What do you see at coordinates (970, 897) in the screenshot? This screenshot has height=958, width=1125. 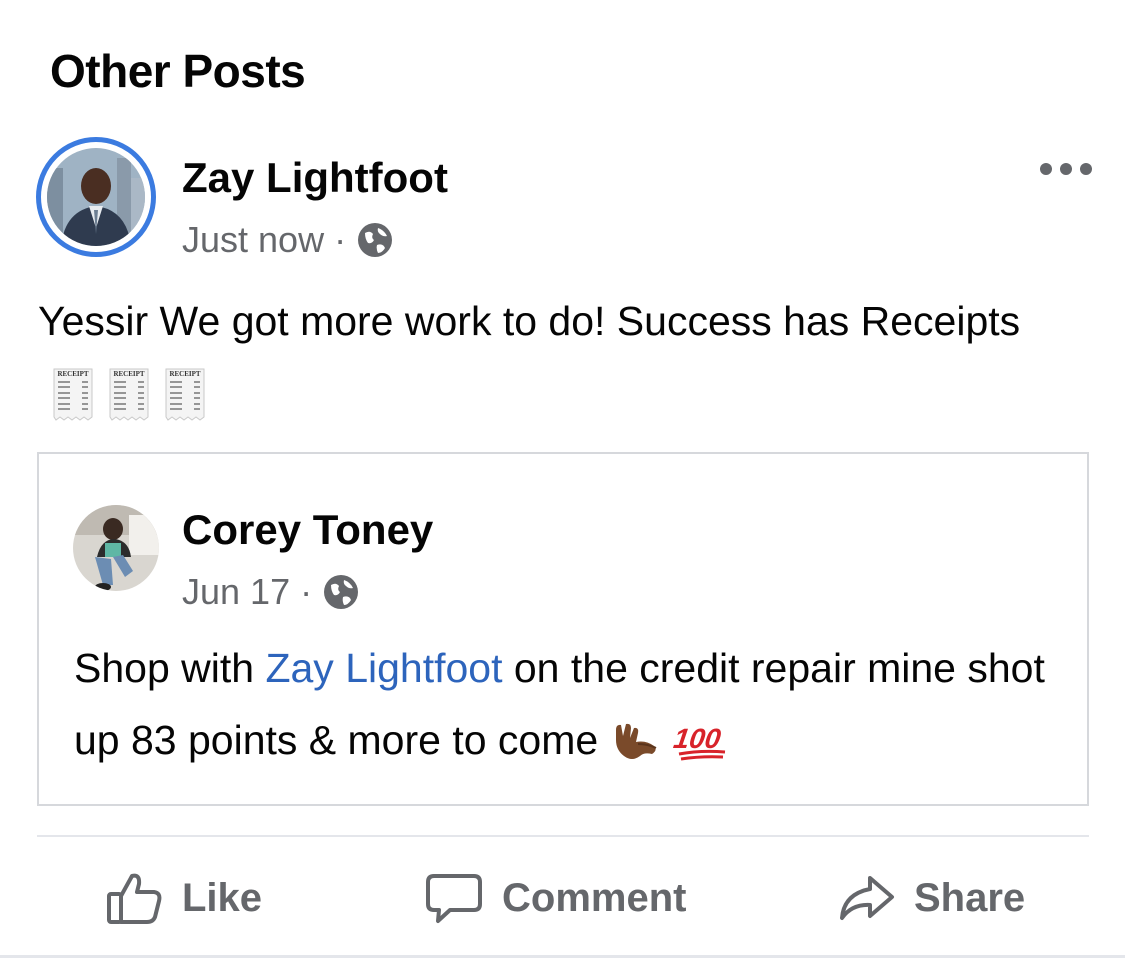 I see `share-label: Share` at bounding box center [970, 897].